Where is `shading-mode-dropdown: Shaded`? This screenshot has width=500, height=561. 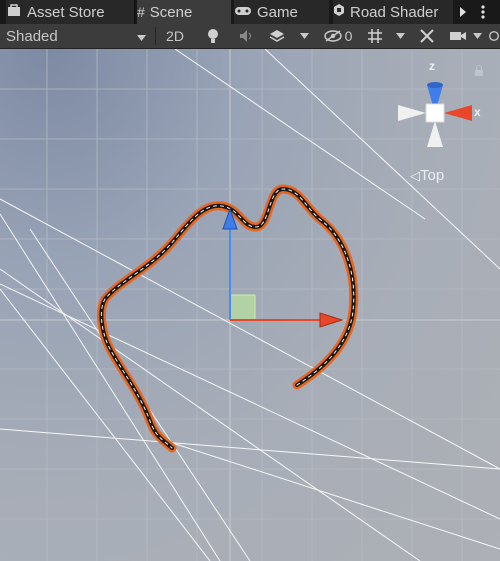 shading-mode-dropdown: Shaded is located at coordinates (76, 36).